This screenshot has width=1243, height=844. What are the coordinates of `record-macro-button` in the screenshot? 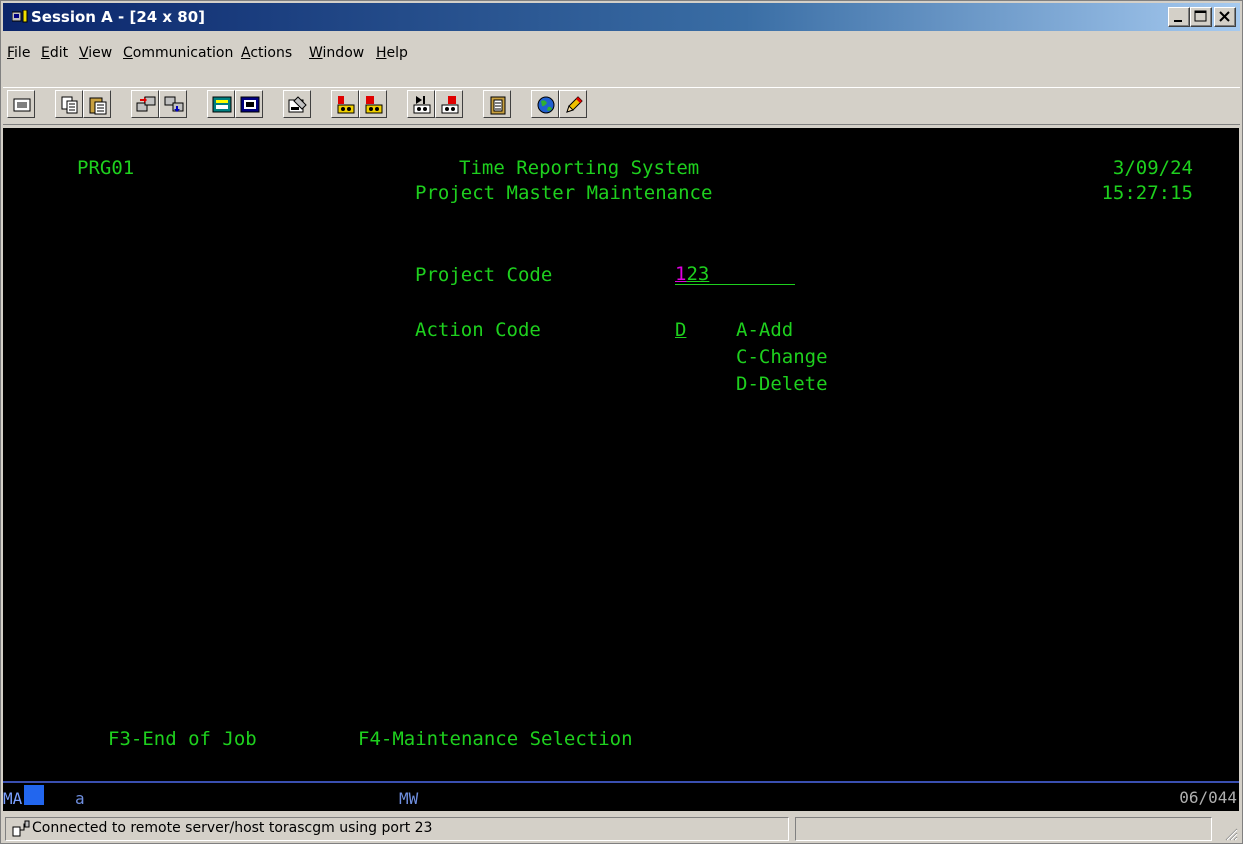 It's located at (345, 104).